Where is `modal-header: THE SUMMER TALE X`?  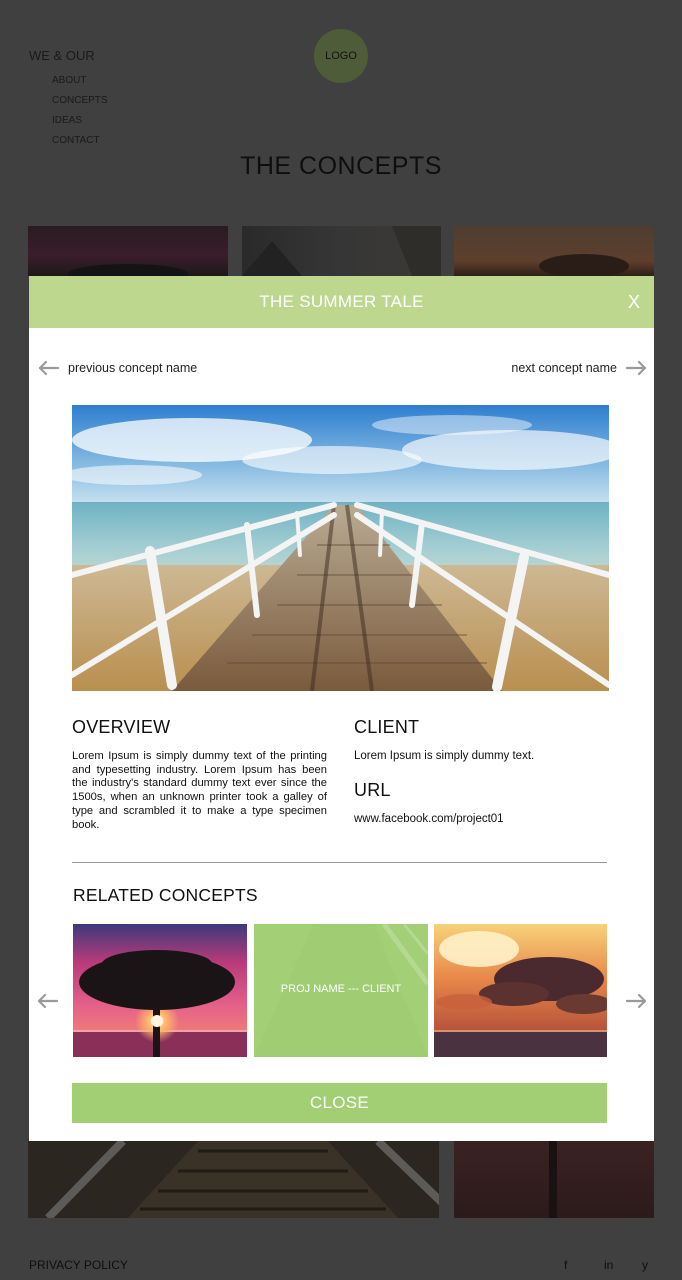
modal-header: THE SUMMER TALE X is located at coordinates (341, 302).